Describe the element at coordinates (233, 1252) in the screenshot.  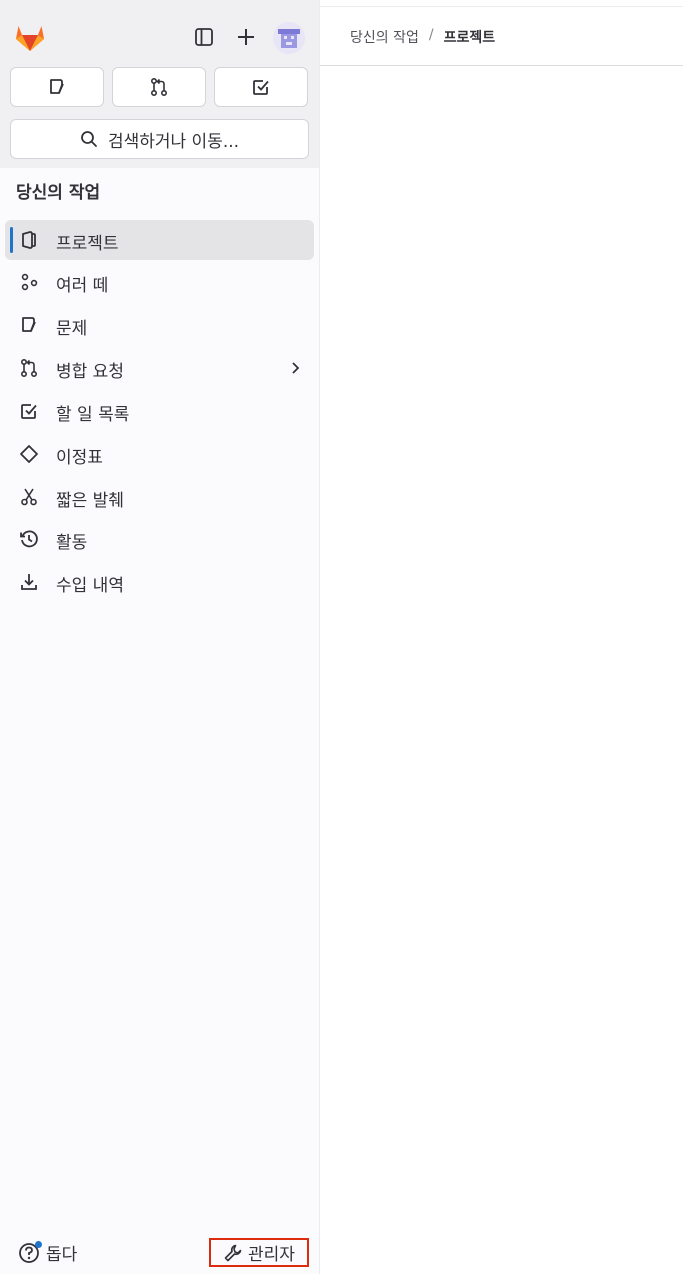
I see `wrench-icon` at that location.